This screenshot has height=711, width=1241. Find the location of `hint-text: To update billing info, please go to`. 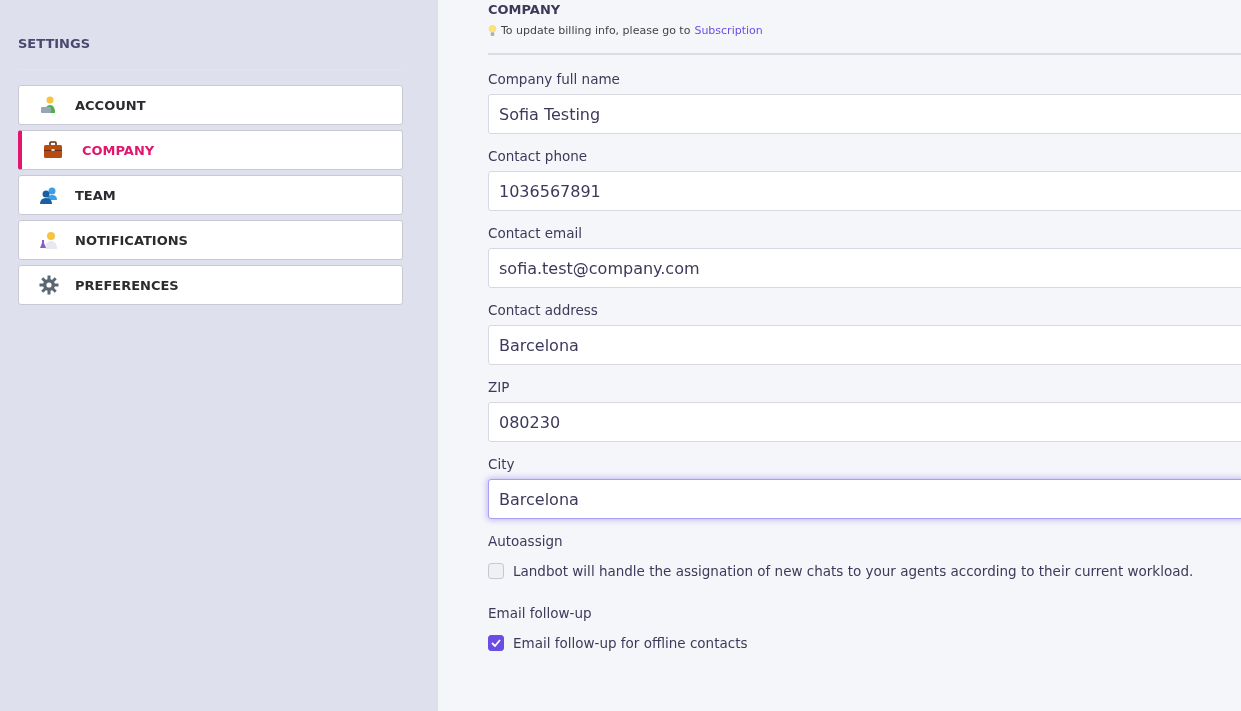

hint-text: To update billing info, please go to is located at coordinates (596, 30).